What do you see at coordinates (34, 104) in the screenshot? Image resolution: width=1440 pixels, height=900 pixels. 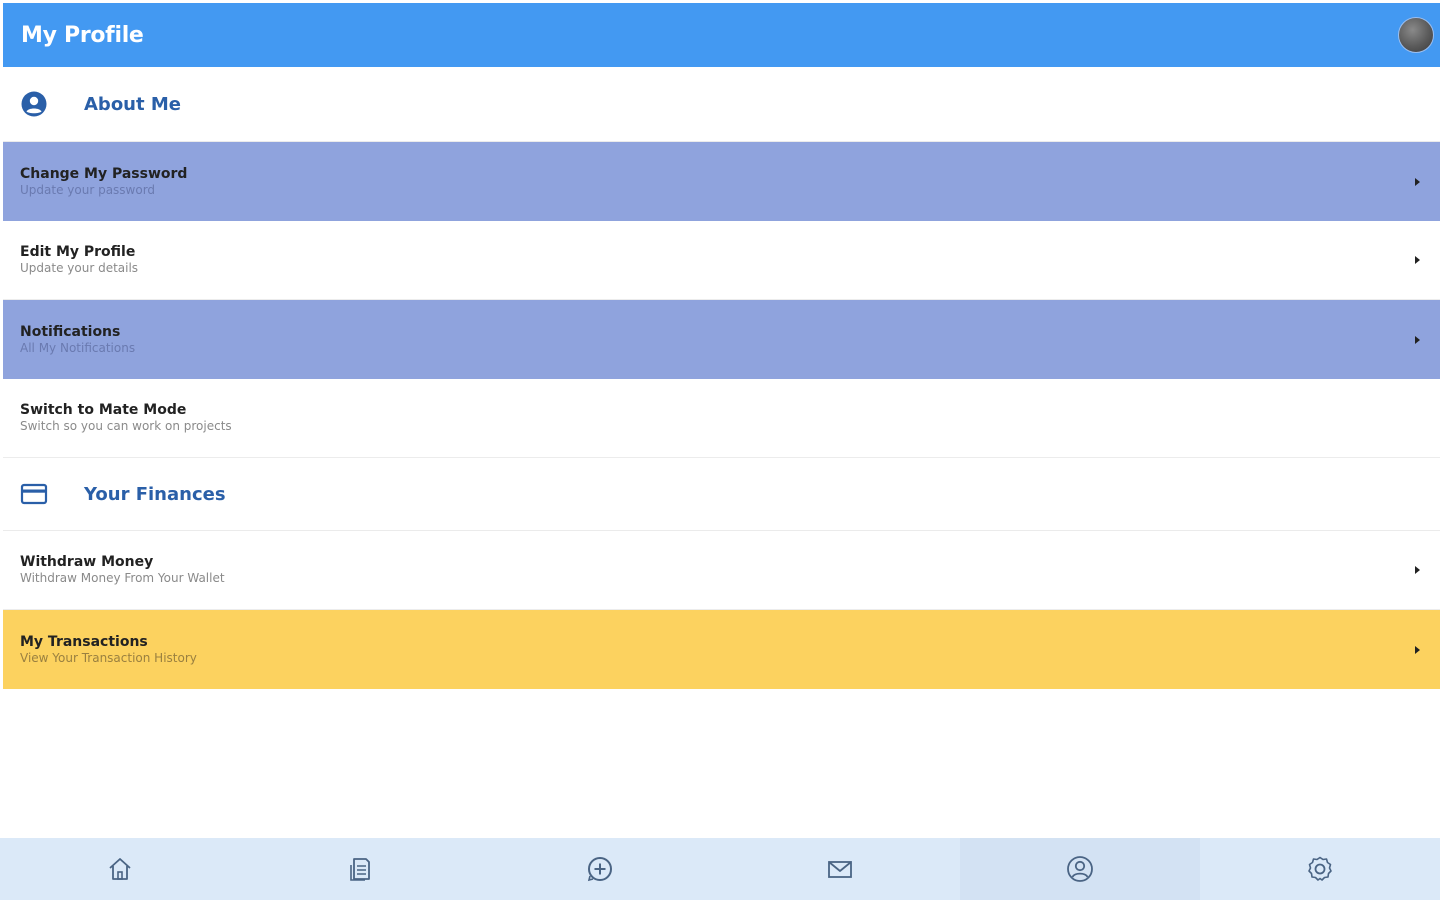 I see `user-circle-icon` at bounding box center [34, 104].